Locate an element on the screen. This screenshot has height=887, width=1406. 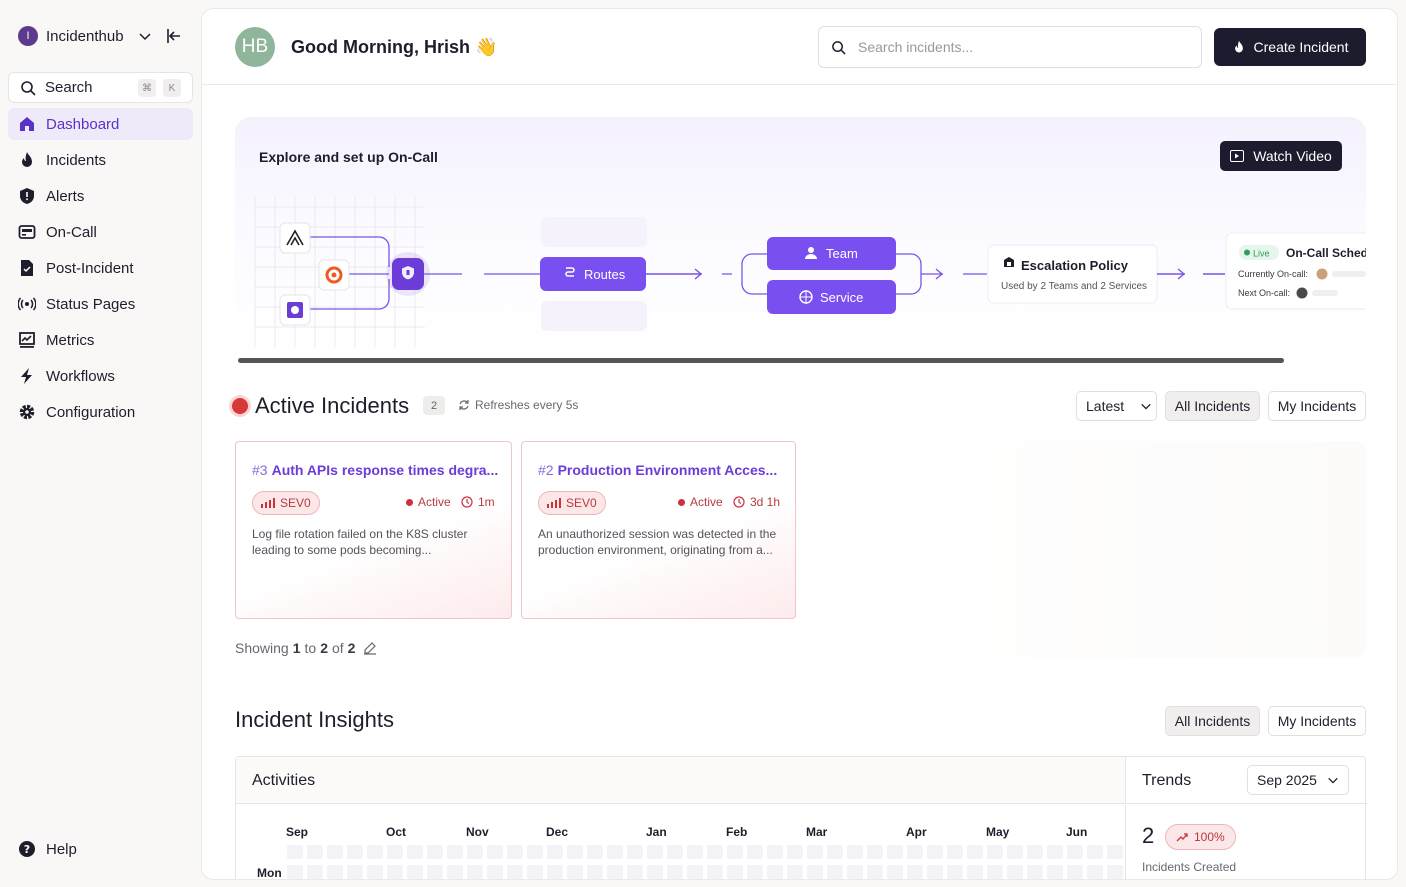
sidebar-item-metrics: Metrics is located at coordinates (100, 340).